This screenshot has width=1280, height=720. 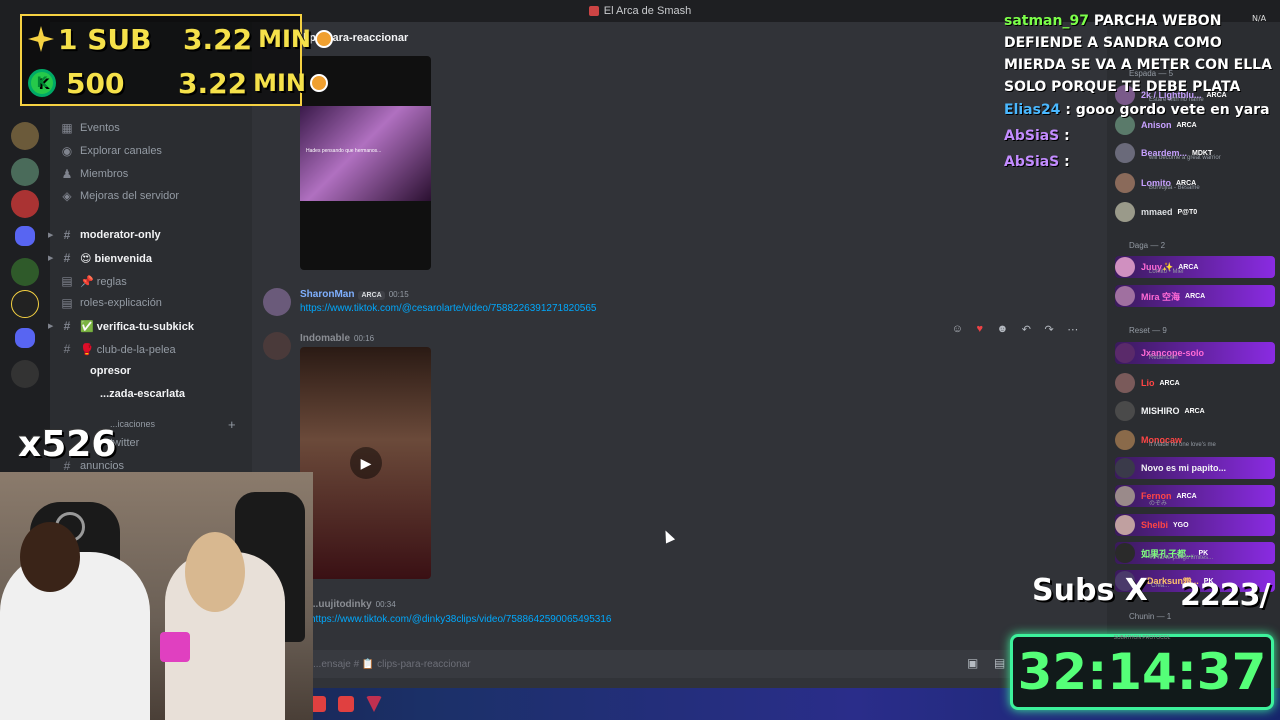 What do you see at coordinates (1147, 245) in the screenshot?
I see `member-category: Daga — 2` at bounding box center [1147, 245].